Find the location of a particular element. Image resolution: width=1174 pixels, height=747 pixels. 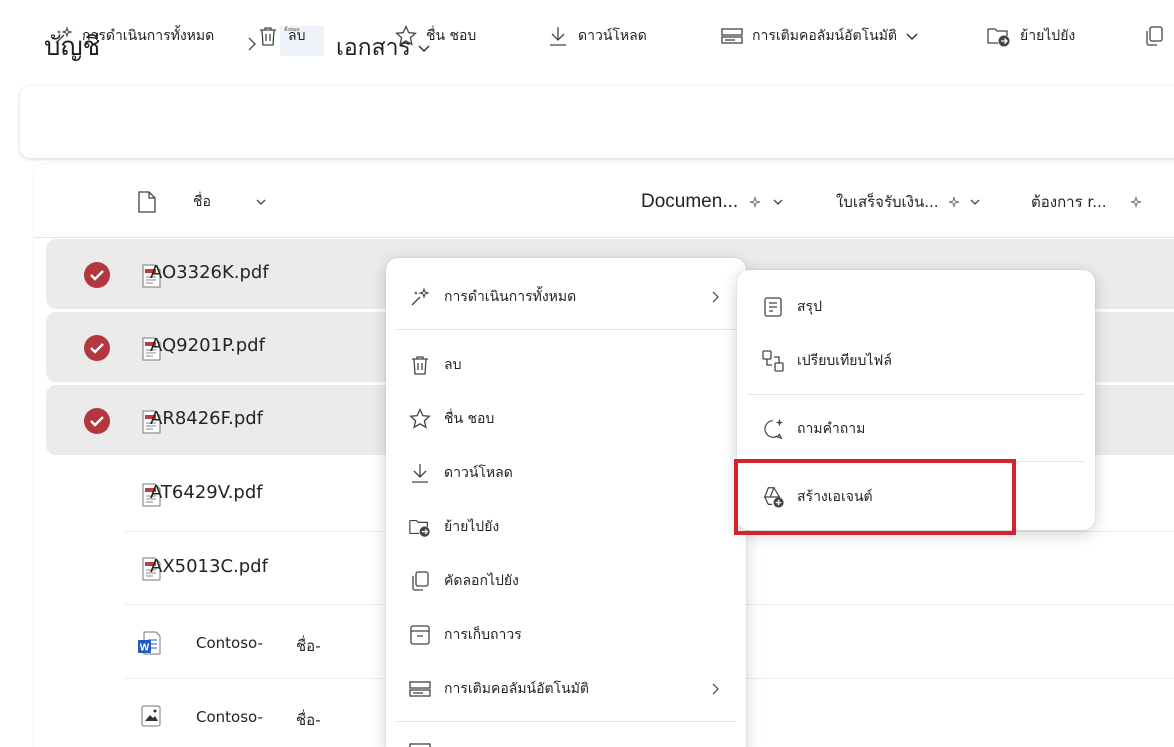

file-name: AO3326K.pdf is located at coordinates (209, 272).